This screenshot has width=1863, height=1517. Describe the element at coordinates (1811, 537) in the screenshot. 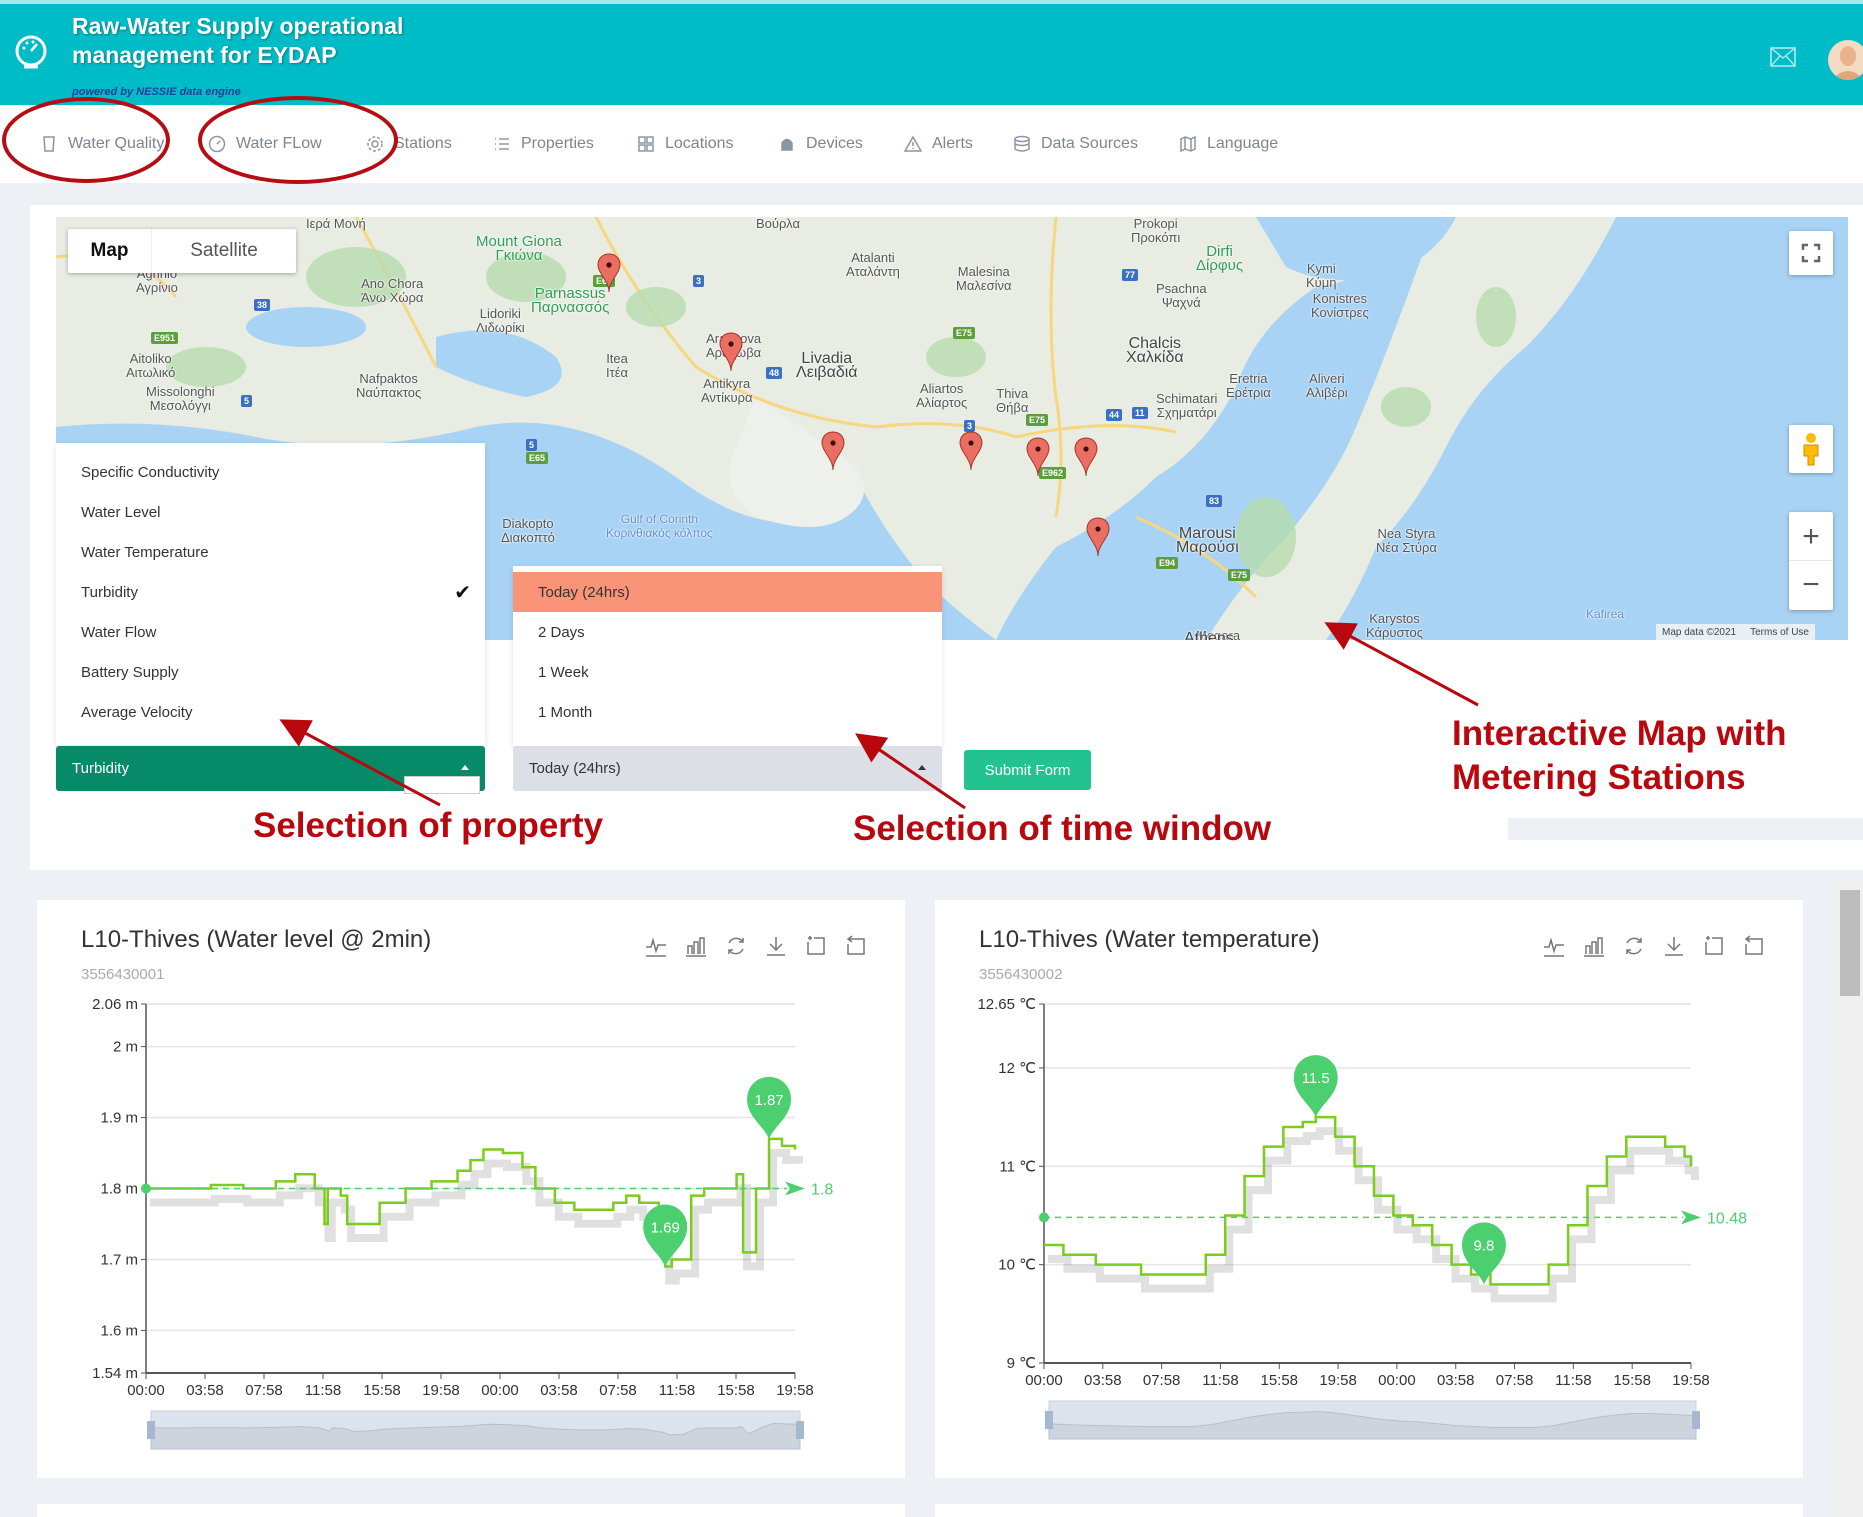

I see `zoom-in-button: +` at that location.